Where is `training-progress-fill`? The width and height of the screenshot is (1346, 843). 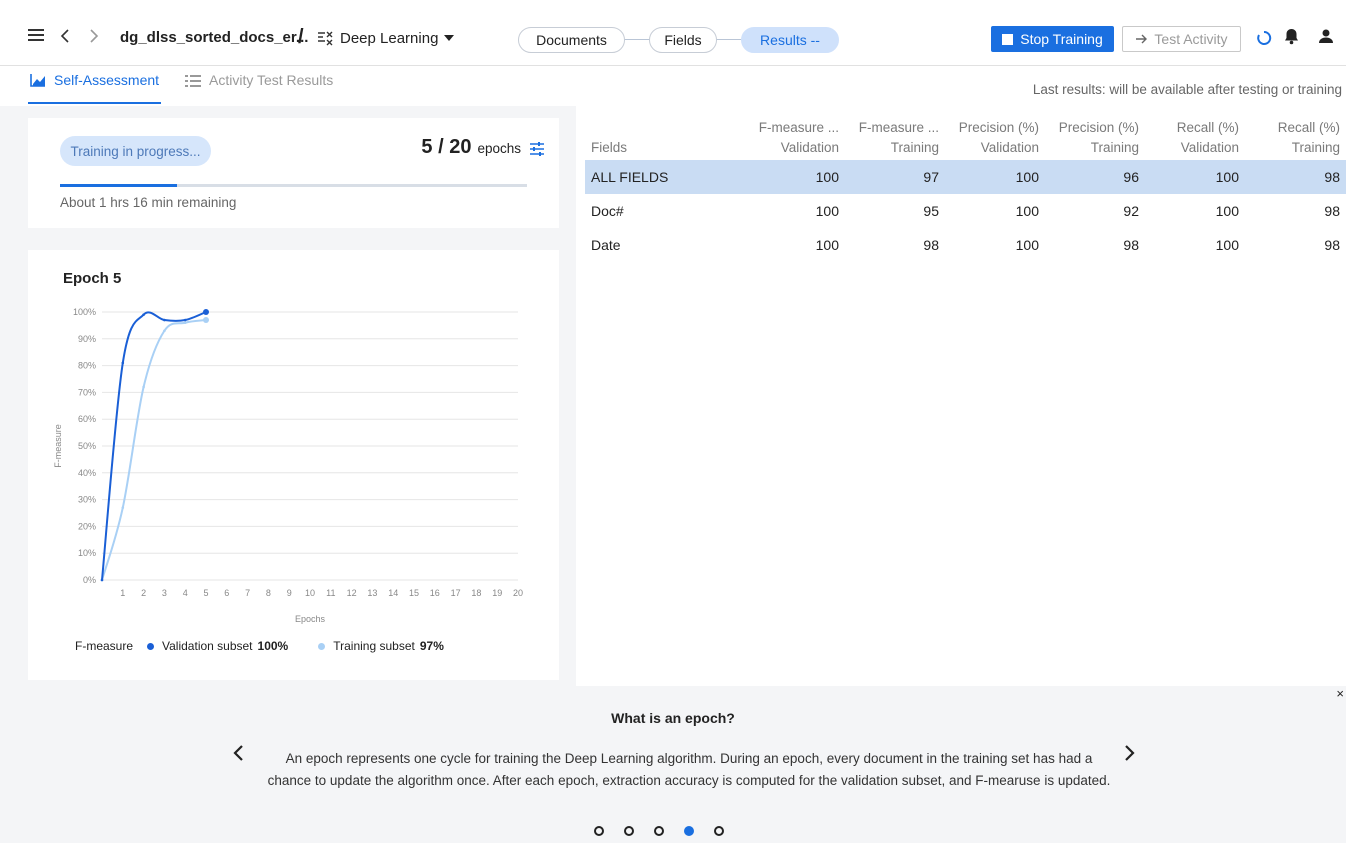 training-progress-fill is located at coordinates (118, 185).